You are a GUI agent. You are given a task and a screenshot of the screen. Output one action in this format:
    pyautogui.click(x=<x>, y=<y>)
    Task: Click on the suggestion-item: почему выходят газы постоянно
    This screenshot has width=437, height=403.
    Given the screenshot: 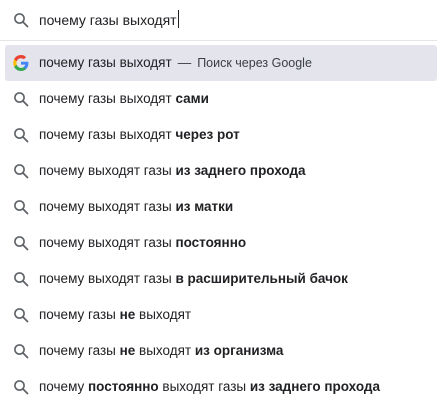 What is the action you would take?
    pyautogui.click(x=218, y=243)
    